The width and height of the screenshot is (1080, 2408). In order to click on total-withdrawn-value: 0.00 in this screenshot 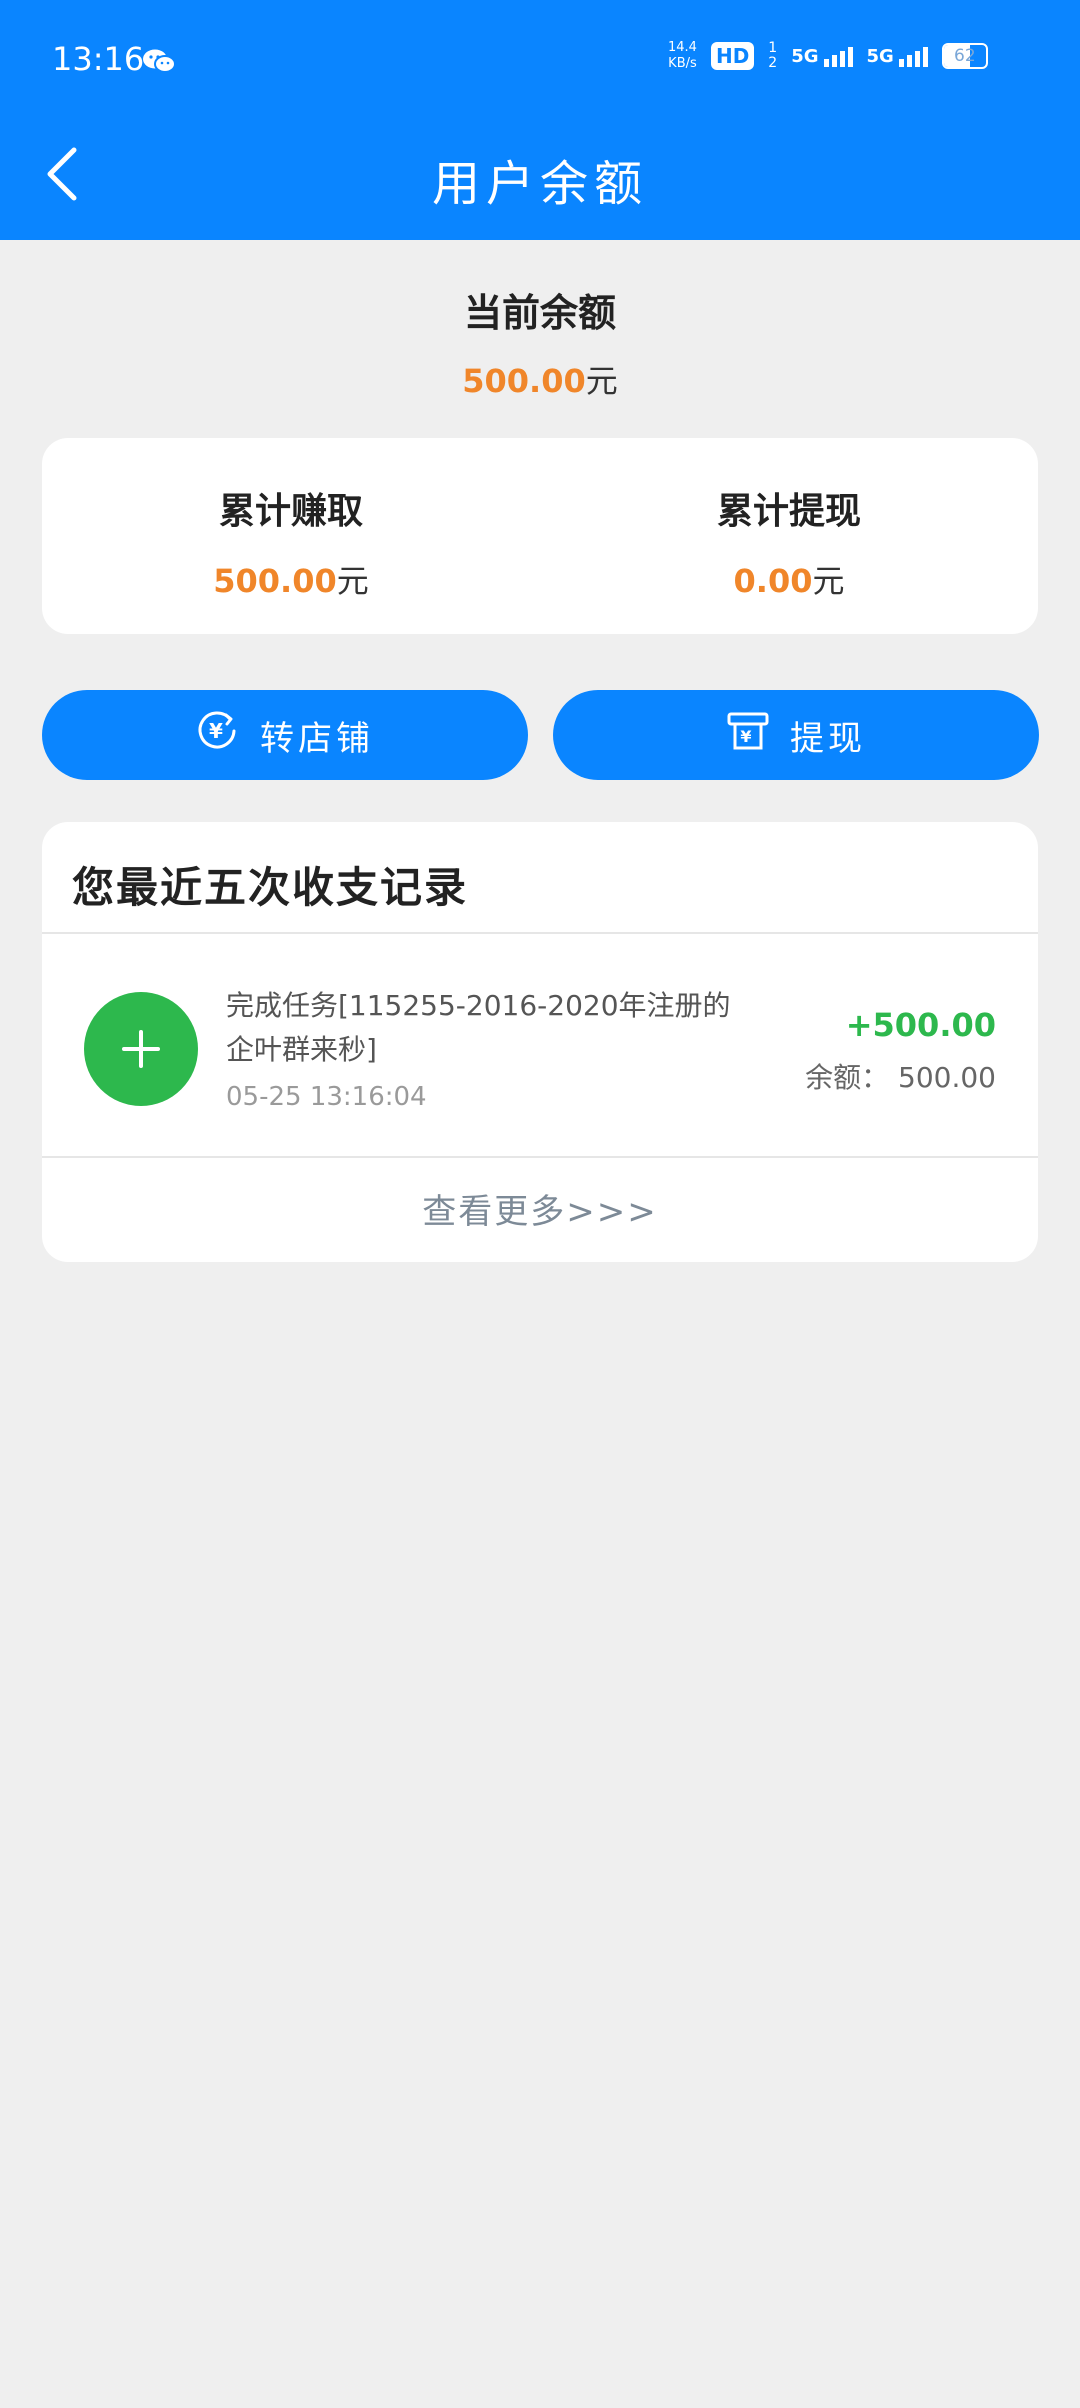, I will do `click(773, 581)`.